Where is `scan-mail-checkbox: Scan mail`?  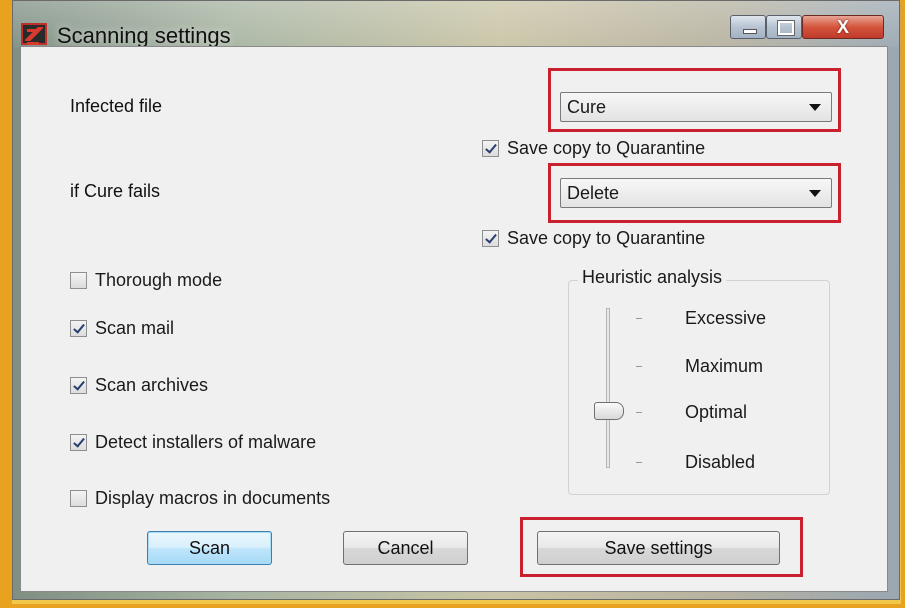
scan-mail-checkbox: Scan mail is located at coordinates (122, 328).